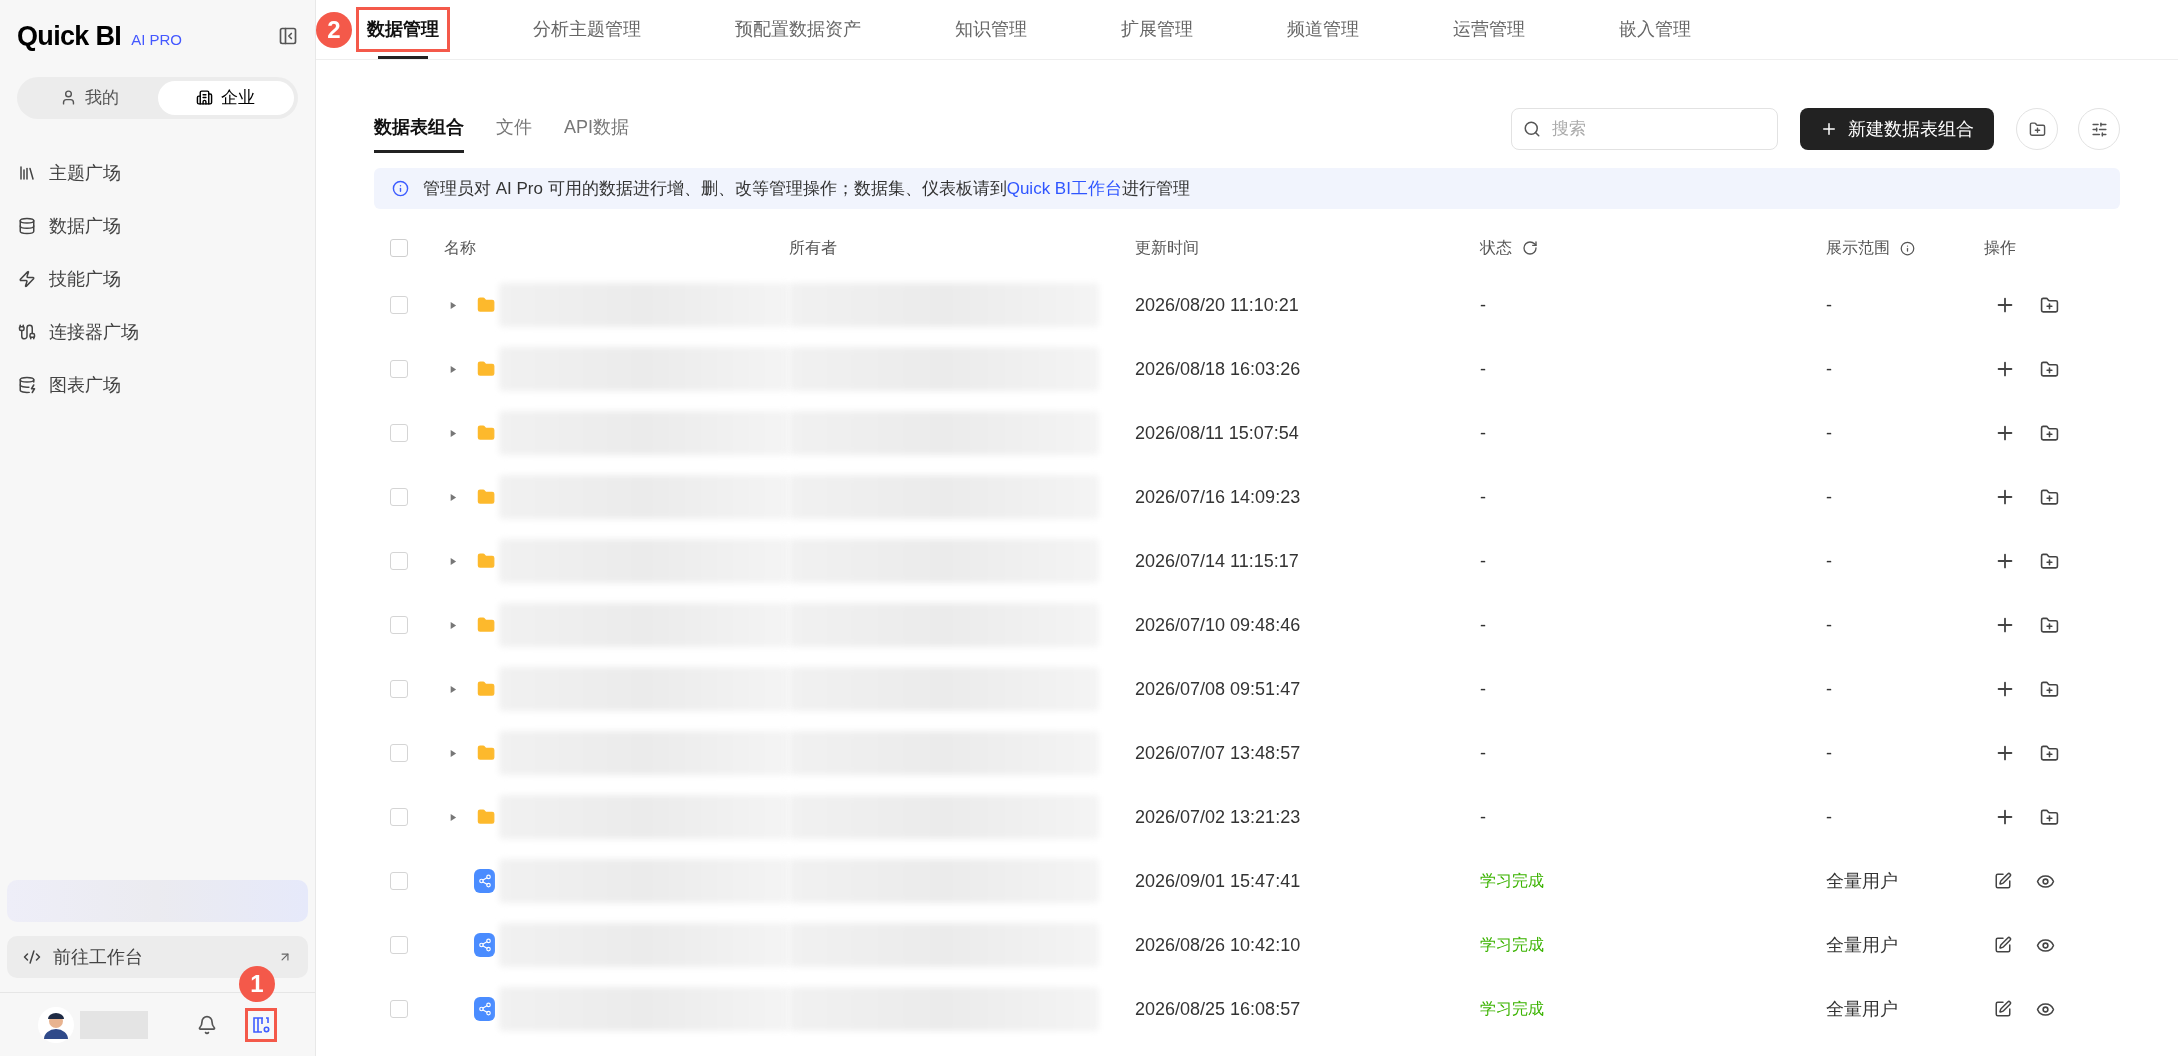 The image size is (2178, 1056). Describe the element at coordinates (157, 226) in the screenshot. I see `sidebar-item: 数据广场` at that location.